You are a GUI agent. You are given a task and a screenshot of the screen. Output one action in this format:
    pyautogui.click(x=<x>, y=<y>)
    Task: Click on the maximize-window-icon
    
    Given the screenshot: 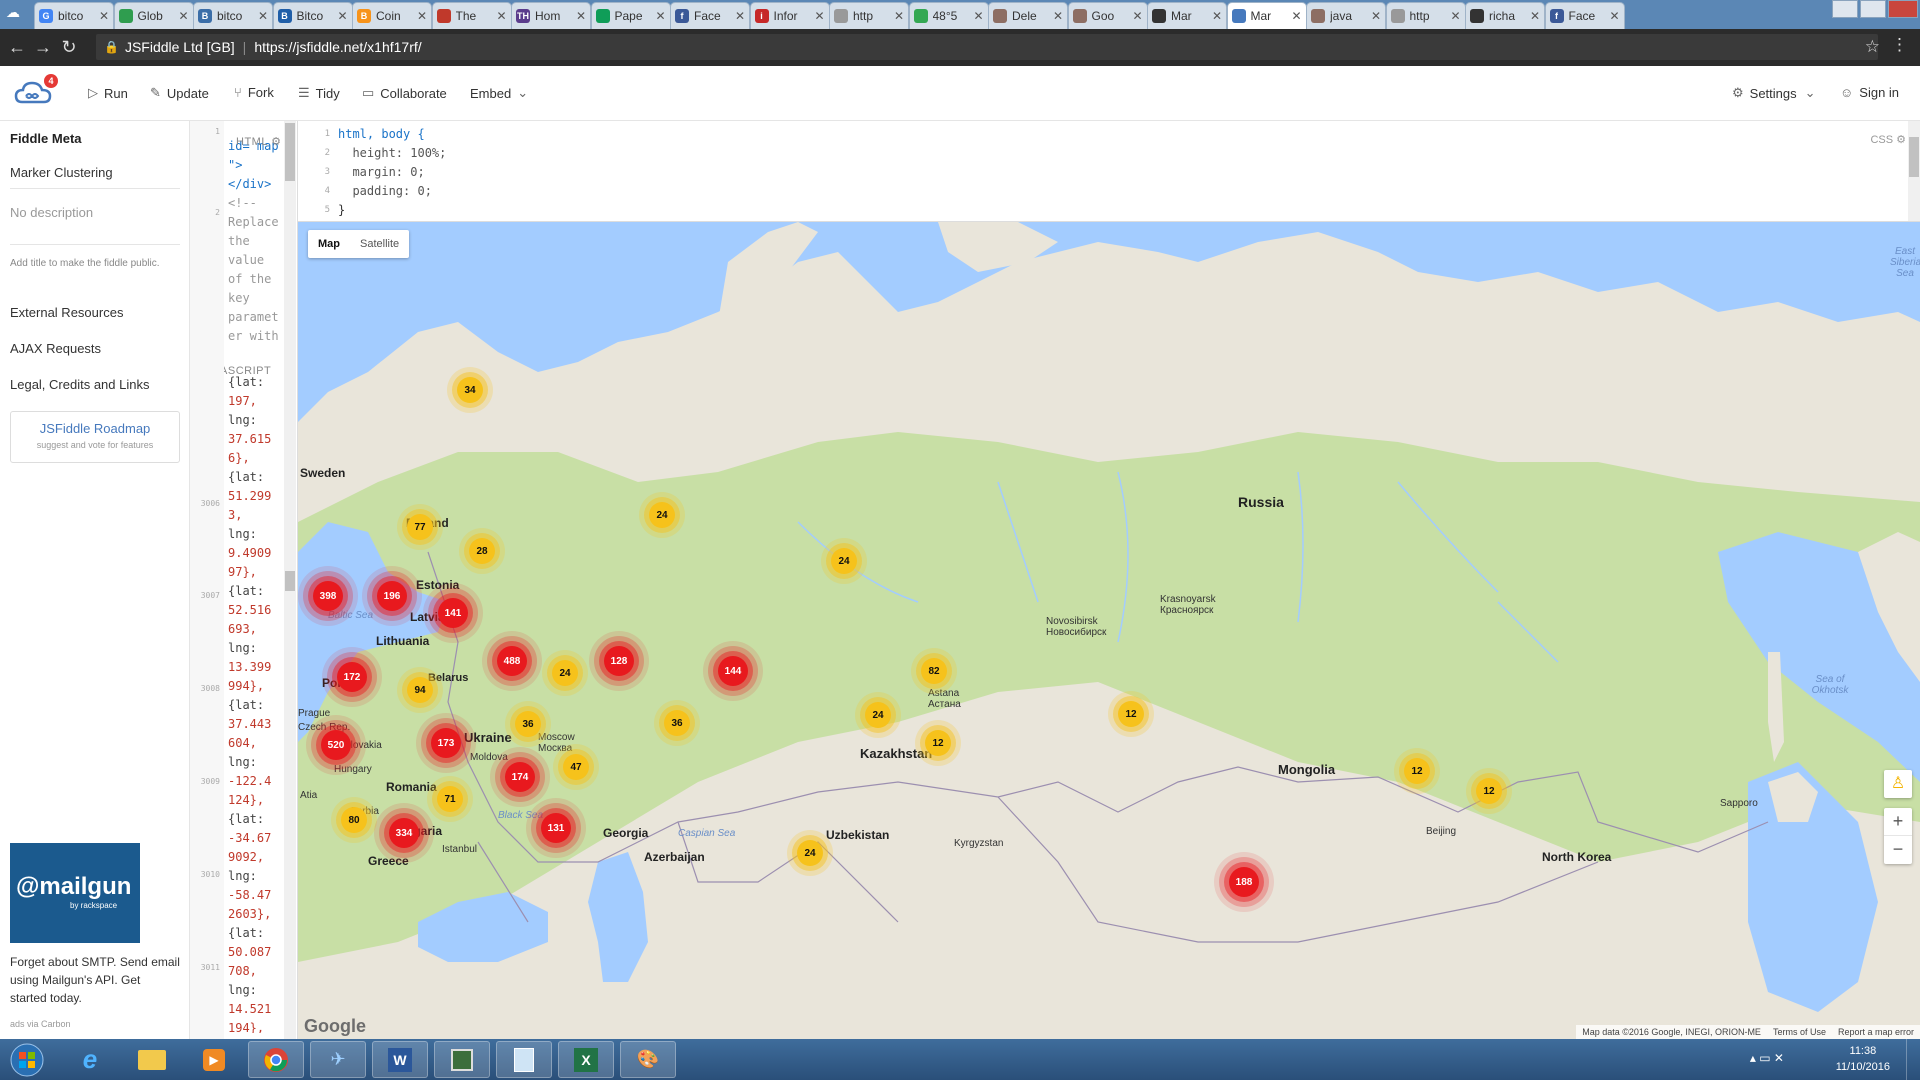 What is the action you would take?
    pyautogui.click(x=1873, y=9)
    